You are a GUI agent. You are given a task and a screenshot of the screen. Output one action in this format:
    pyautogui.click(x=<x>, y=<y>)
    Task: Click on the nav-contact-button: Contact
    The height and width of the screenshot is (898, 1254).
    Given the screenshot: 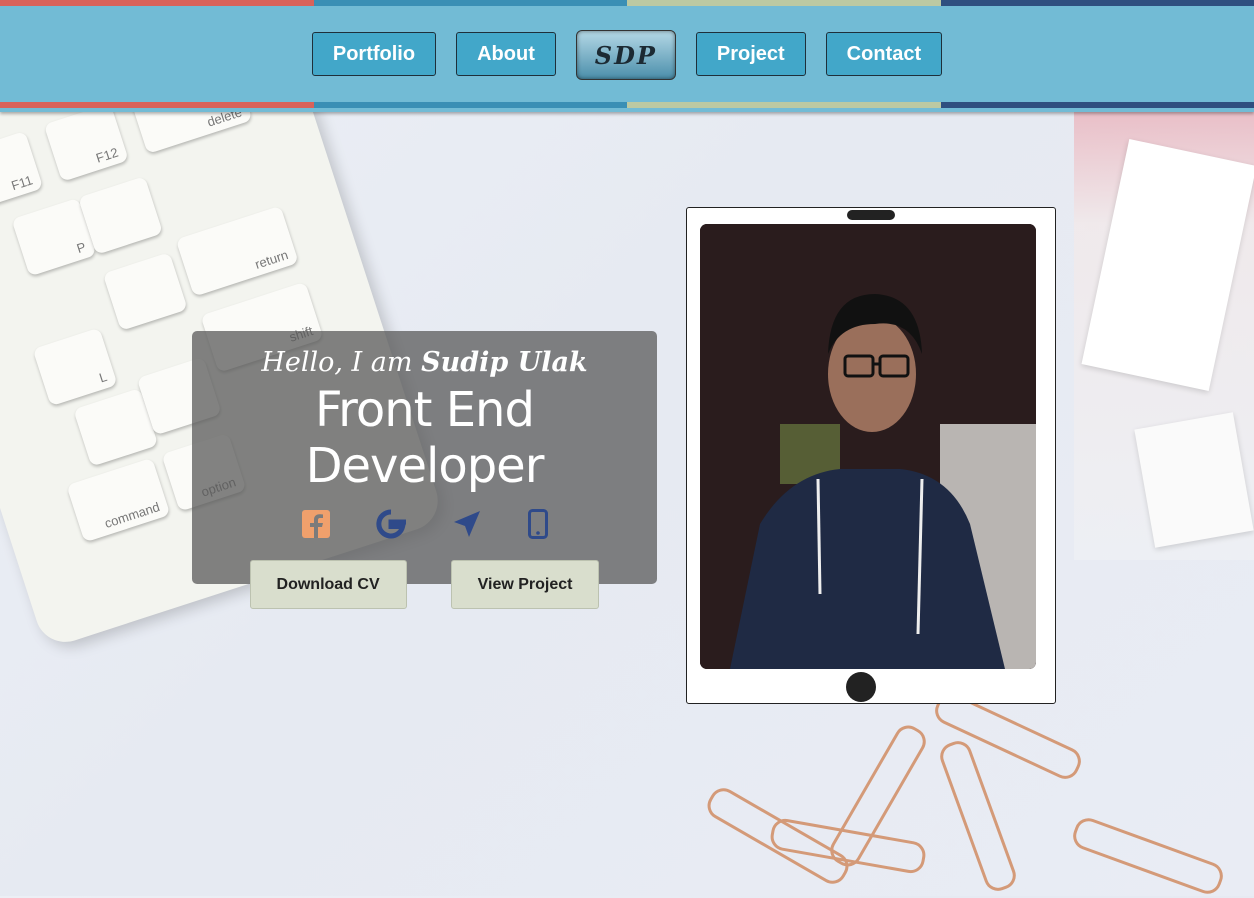 What is the action you would take?
    pyautogui.click(x=884, y=54)
    